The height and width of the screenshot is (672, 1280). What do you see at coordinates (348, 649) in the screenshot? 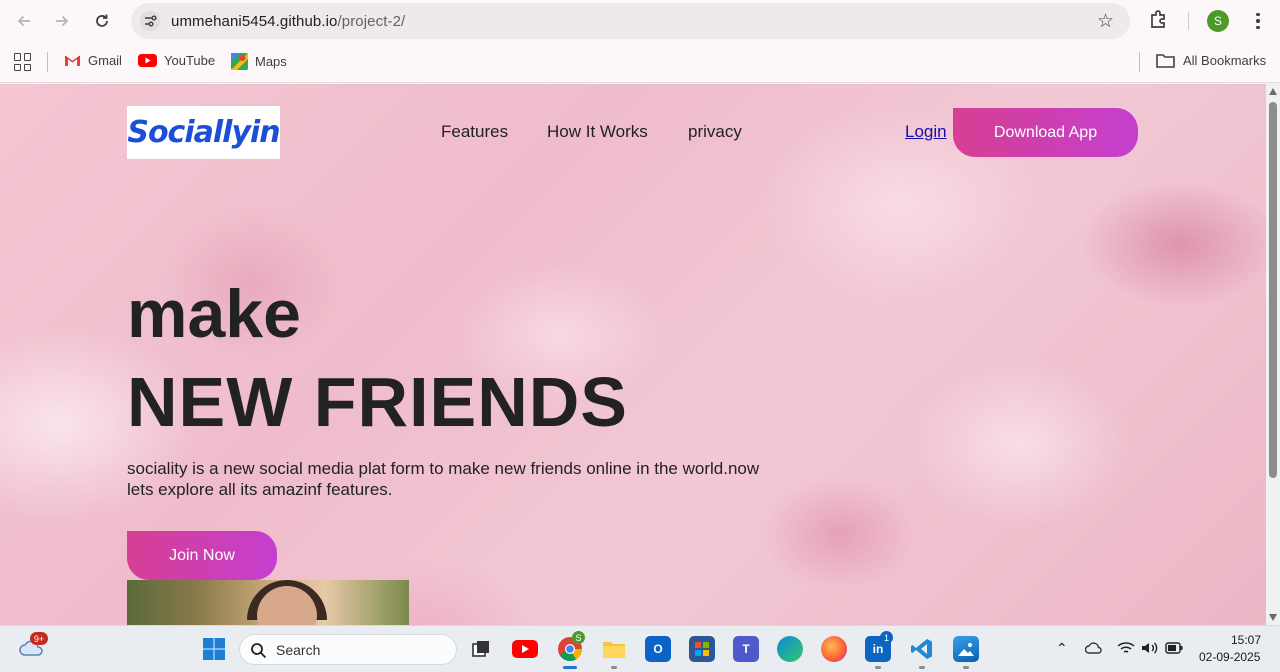
I see `taskbar-search: Search` at bounding box center [348, 649].